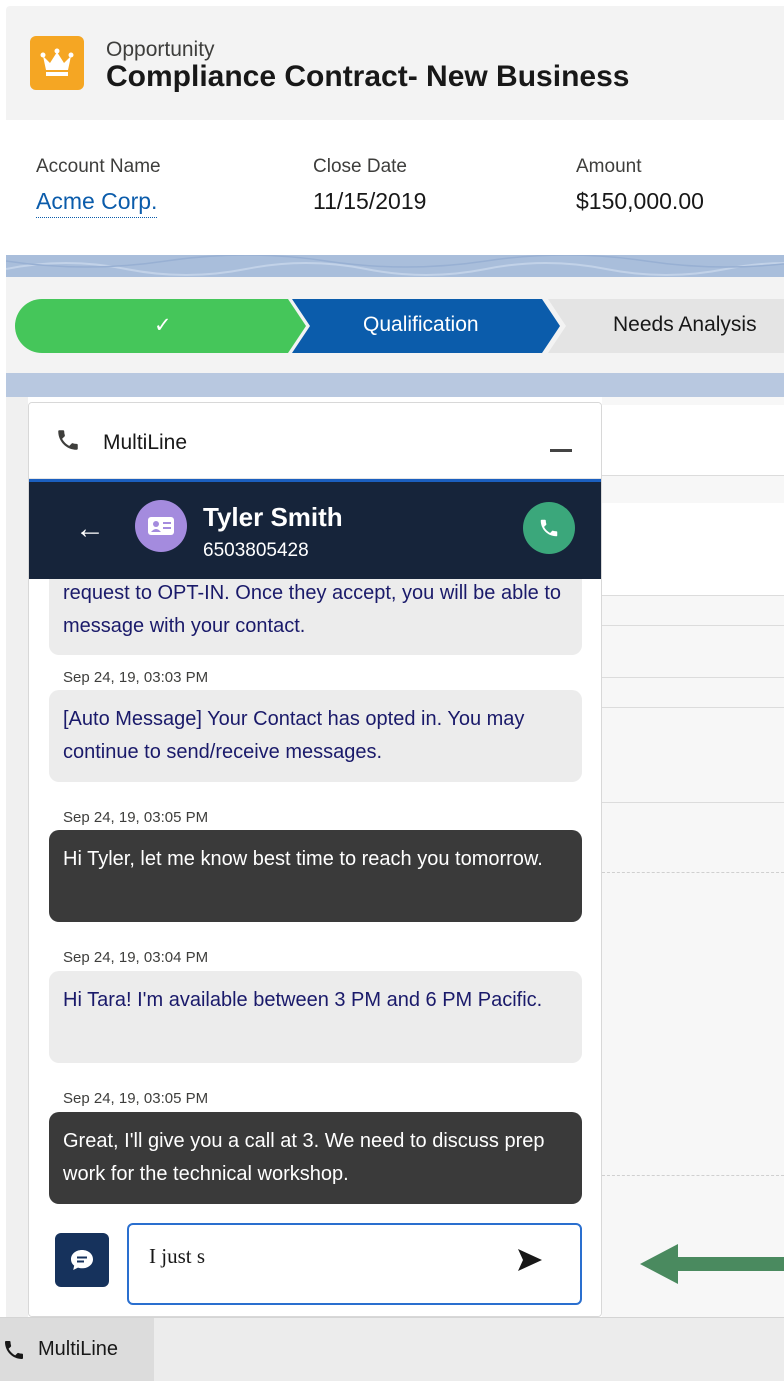  What do you see at coordinates (360, 166) in the screenshot?
I see `close-date-label: Close Date` at bounding box center [360, 166].